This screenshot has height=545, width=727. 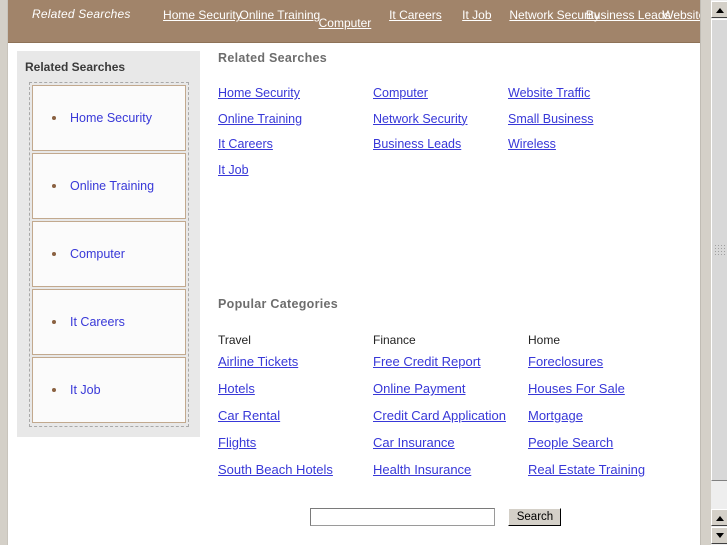 I want to click on nav-item-it-job: It Job, so click(x=477, y=15).